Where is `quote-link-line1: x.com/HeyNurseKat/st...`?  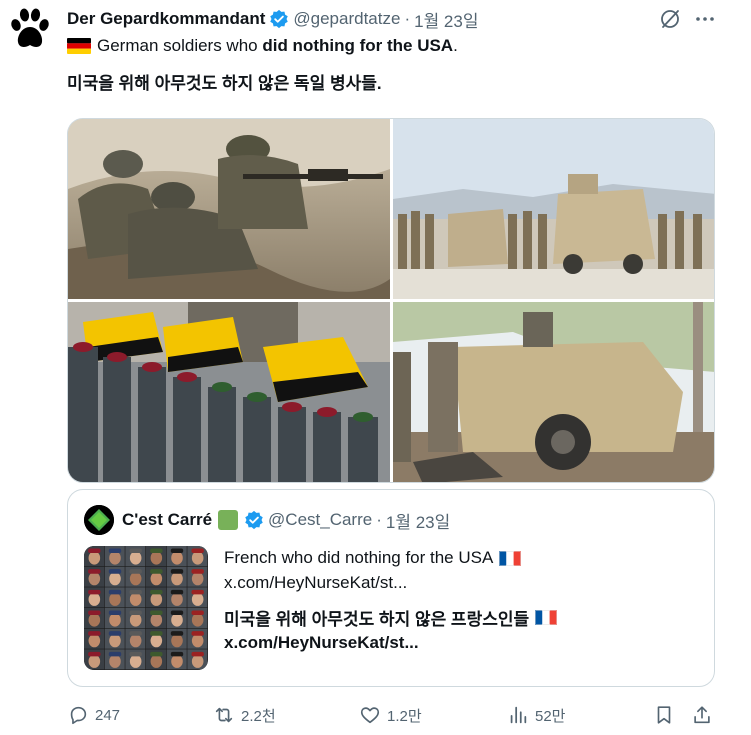 quote-link-line1: x.com/HeyNurseKat/st... is located at coordinates (315, 583).